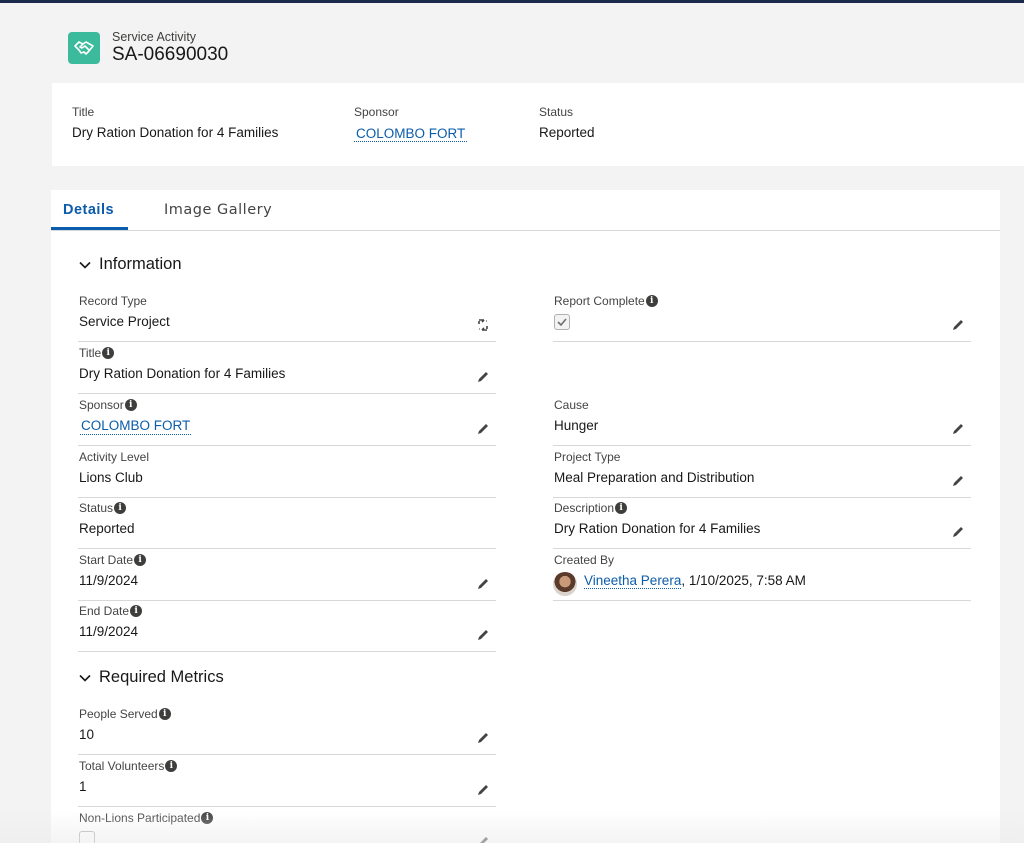 This screenshot has width=1024, height=843. I want to click on highlight-sponsor-label: Sponsor, so click(376, 112).